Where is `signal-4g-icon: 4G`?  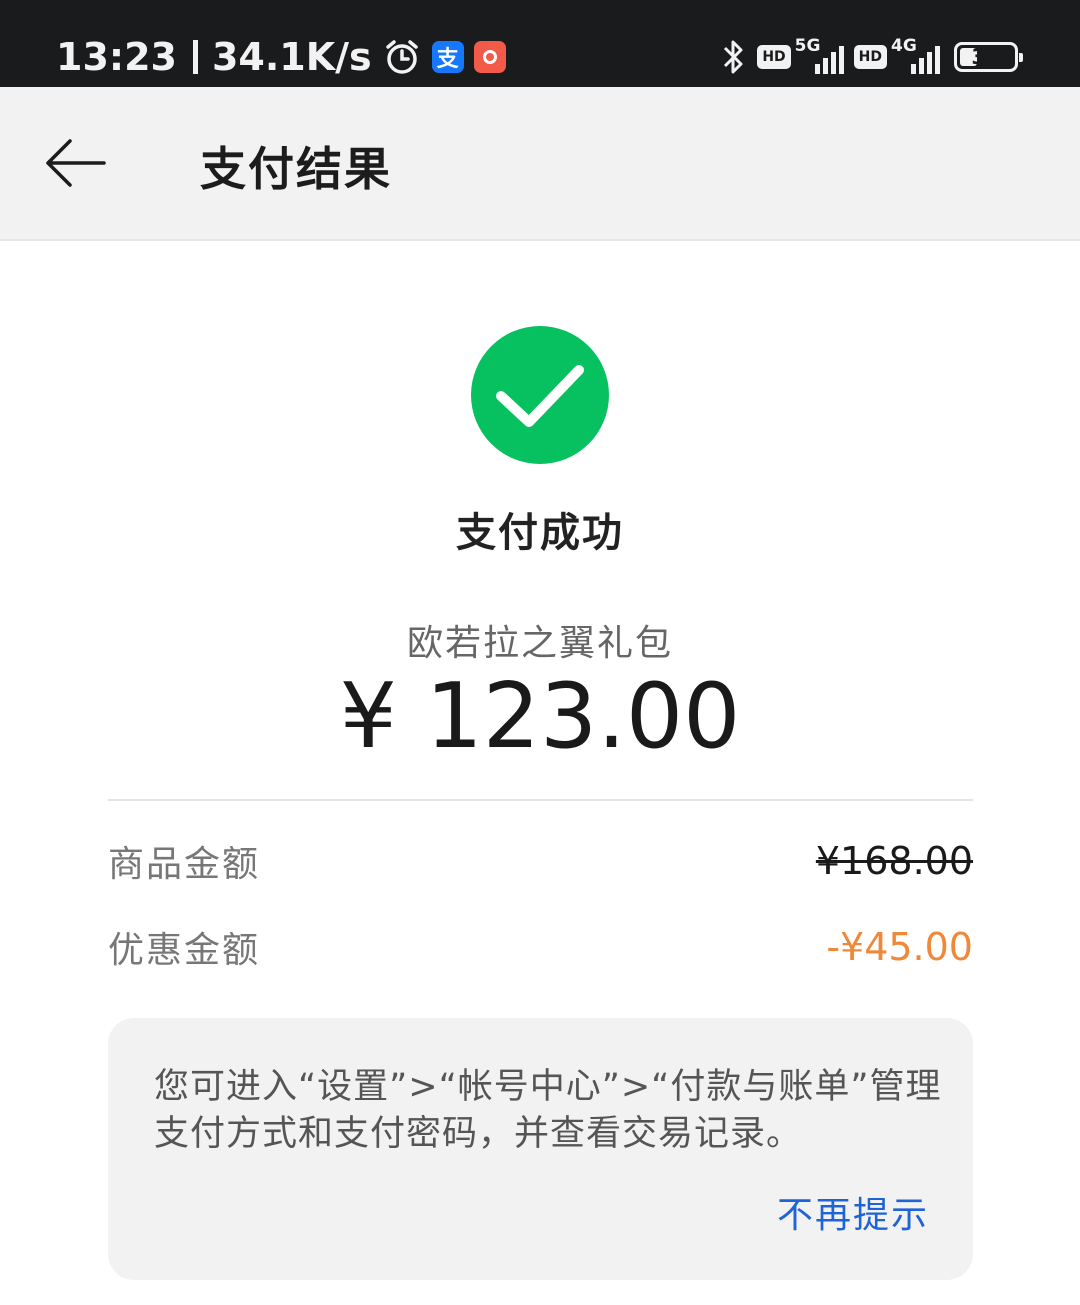 signal-4g-icon: 4G is located at coordinates (915, 55).